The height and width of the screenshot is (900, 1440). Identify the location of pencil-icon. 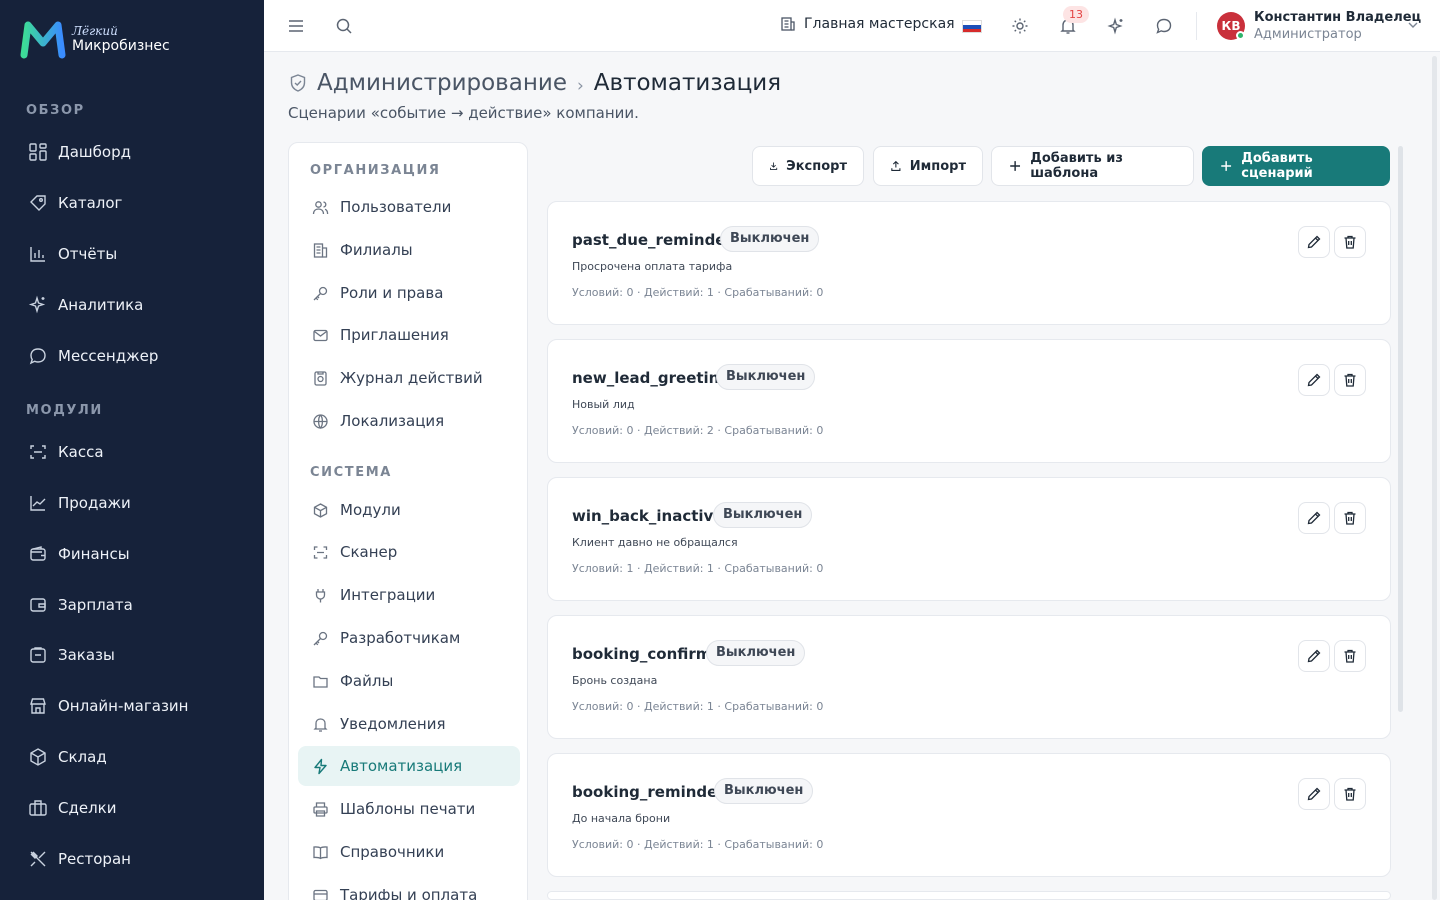
(1314, 518).